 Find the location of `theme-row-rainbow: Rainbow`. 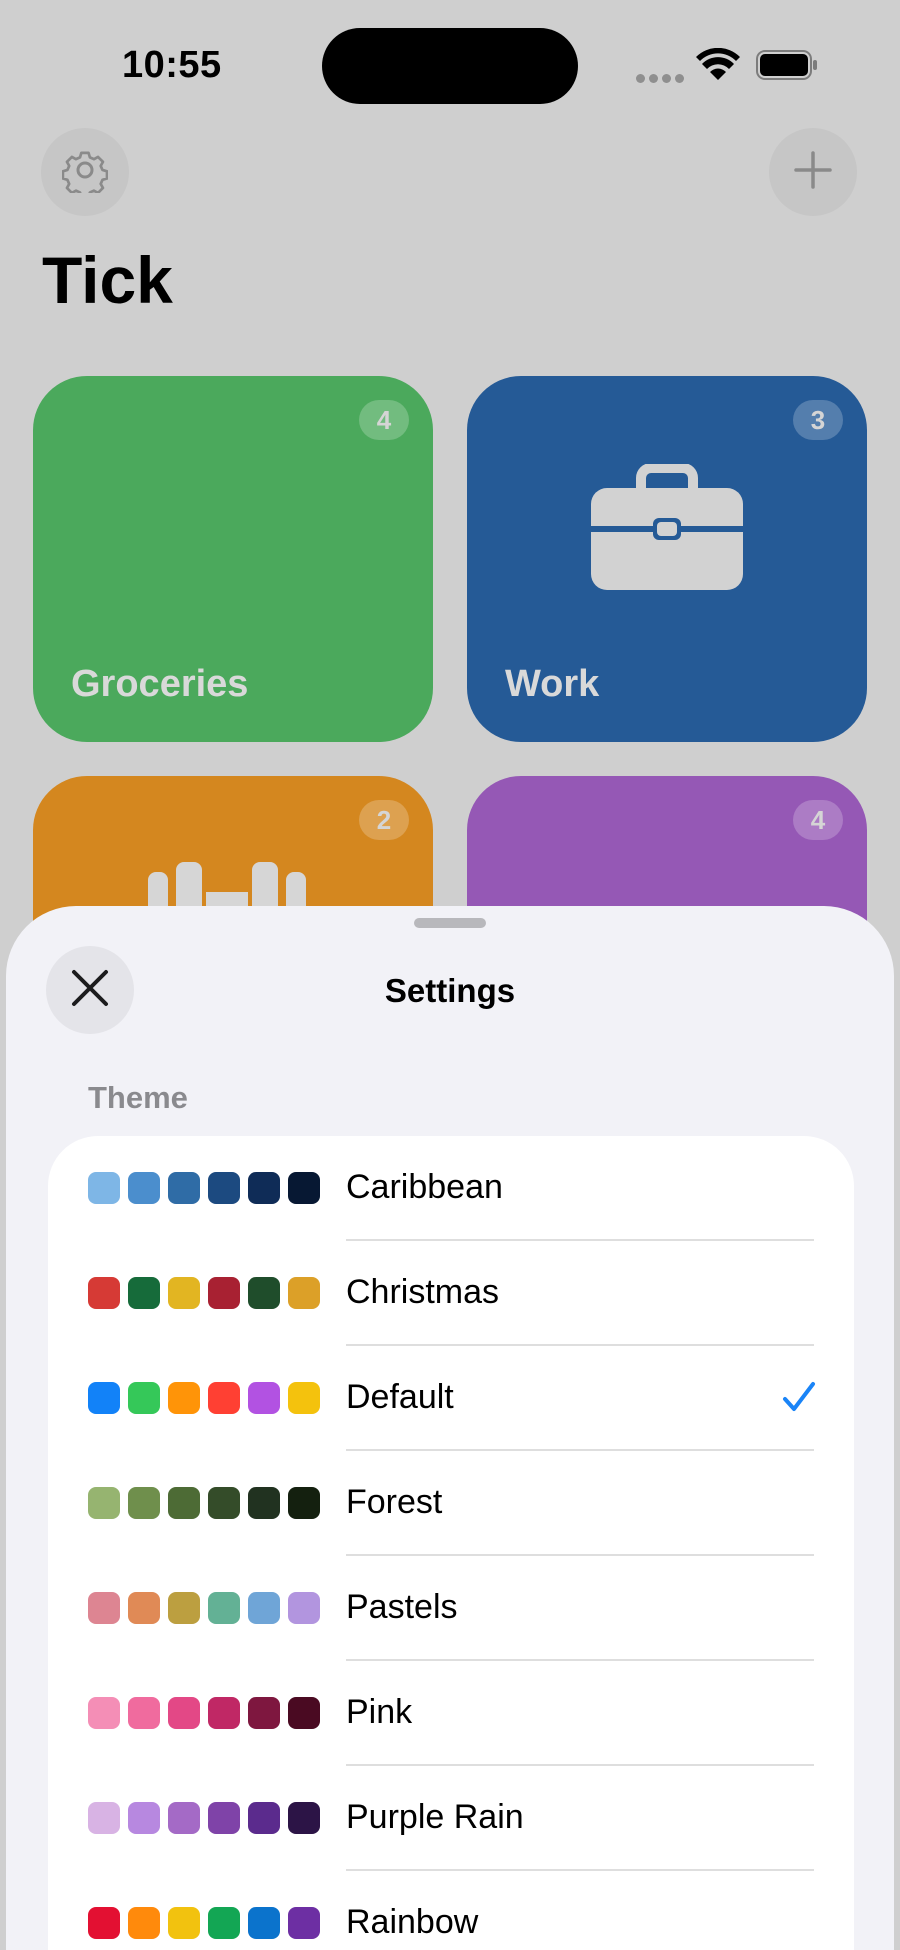

theme-row-rainbow: Rainbow is located at coordinates (451, 1910).